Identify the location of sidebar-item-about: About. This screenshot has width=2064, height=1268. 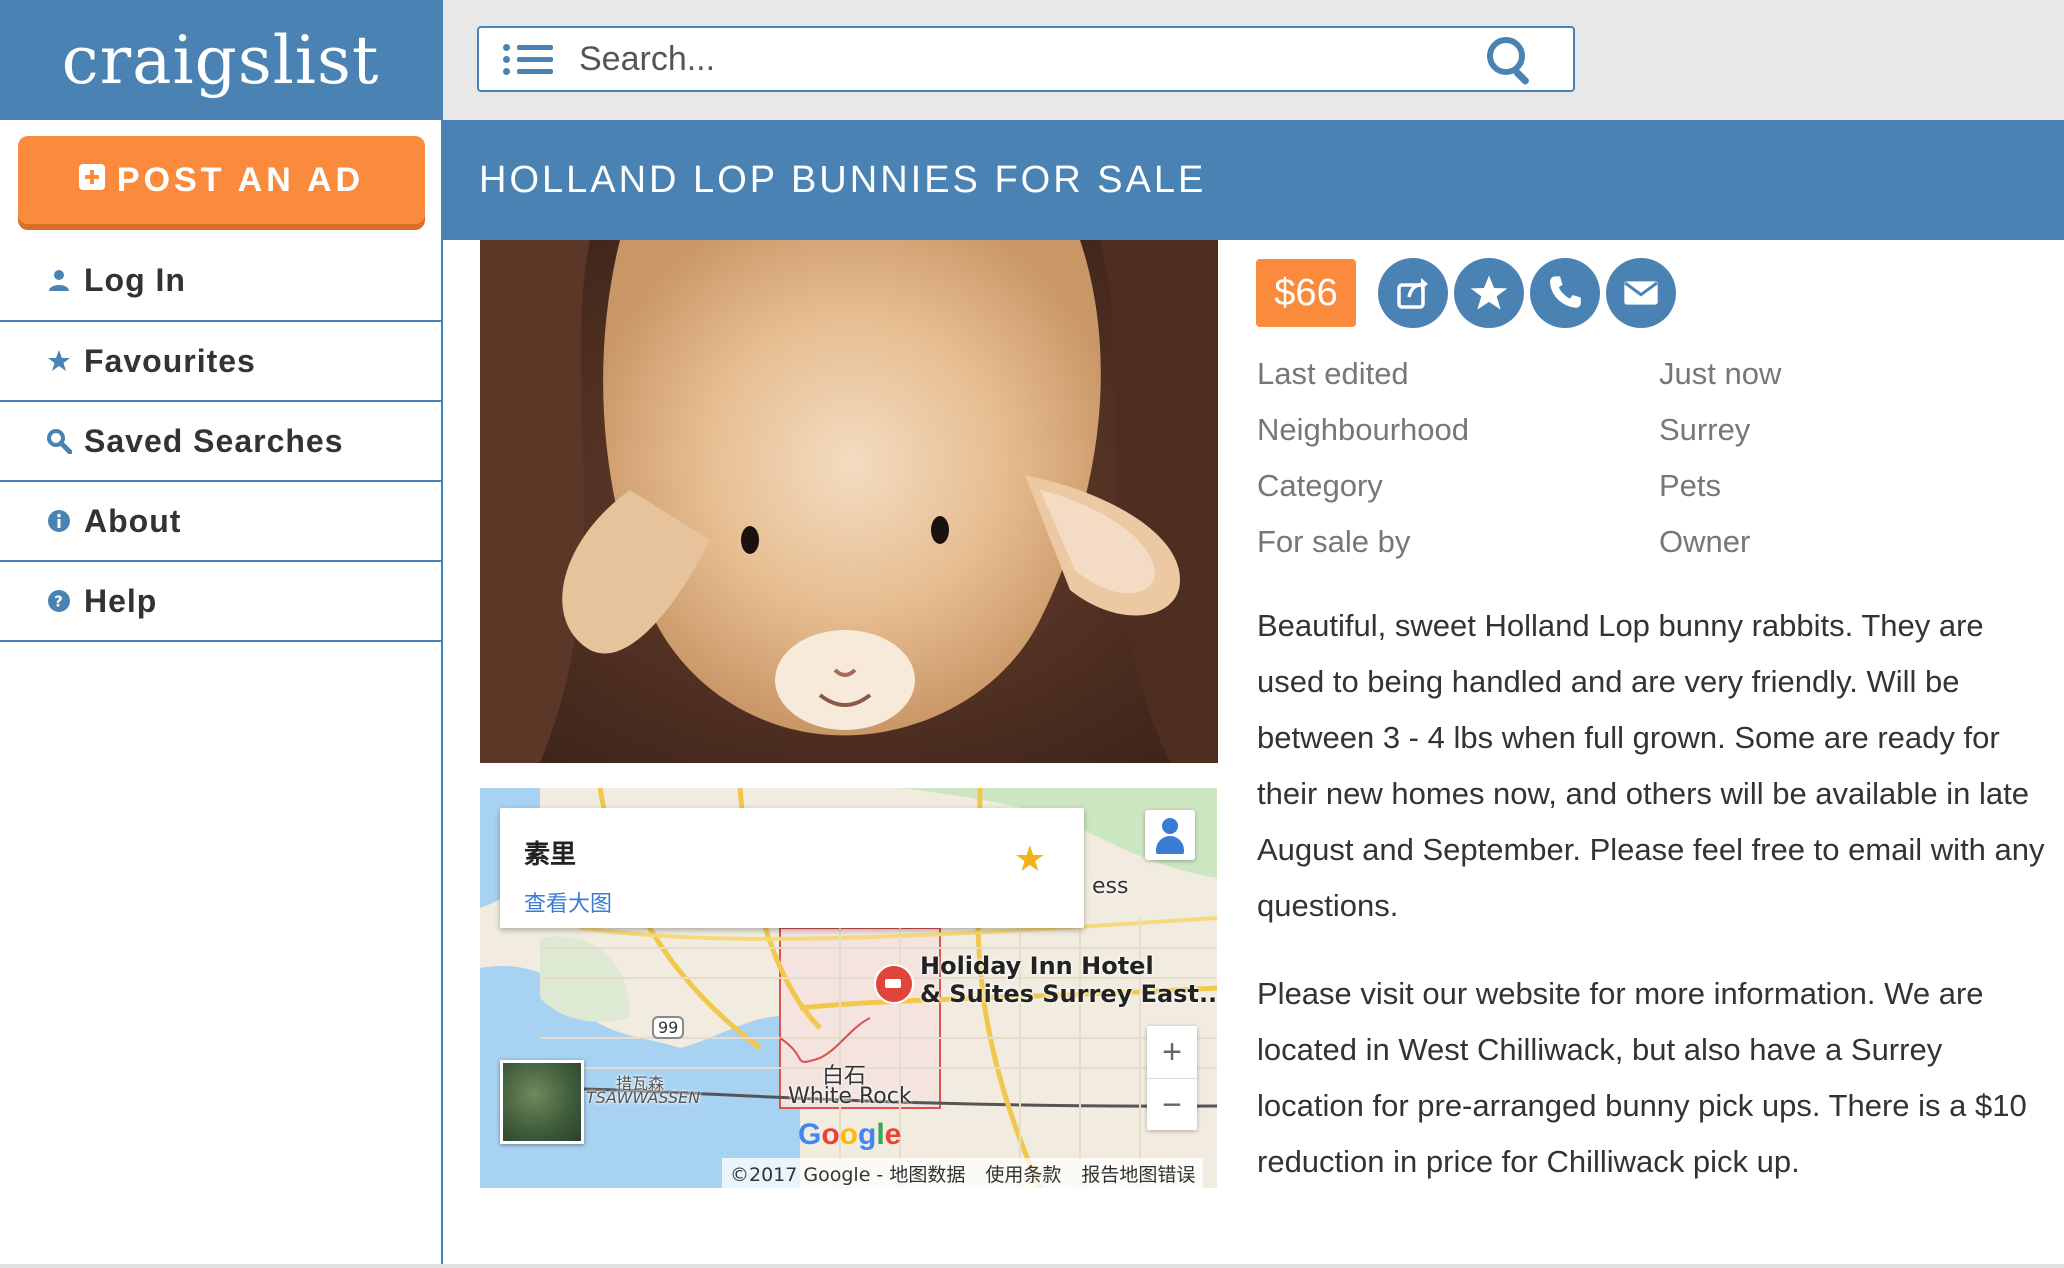
(220, 522).